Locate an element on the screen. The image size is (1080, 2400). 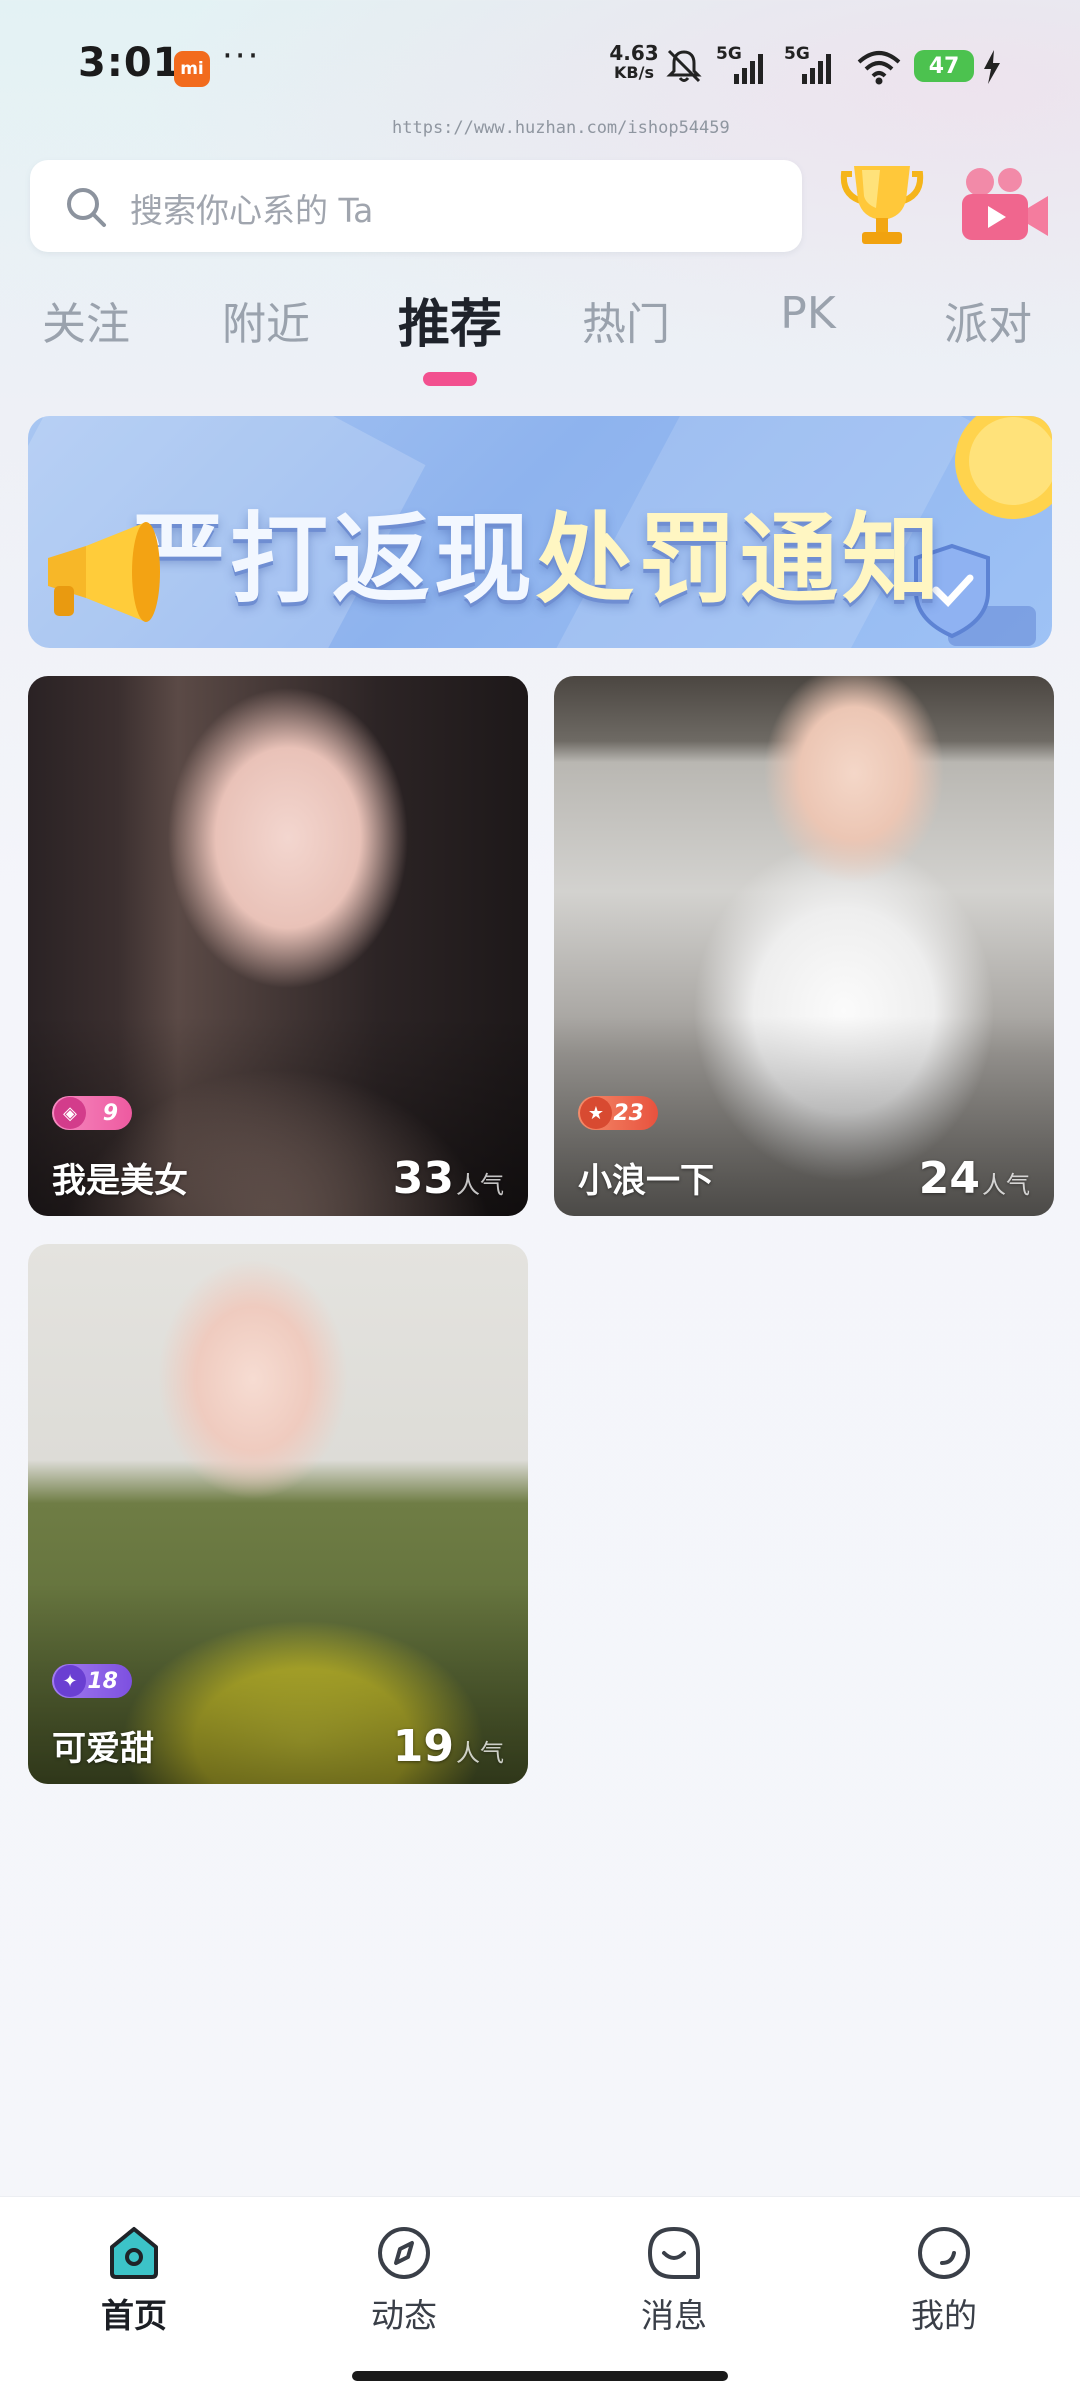
tab-recommend: 推荐 is located at coordinates (450, 319).